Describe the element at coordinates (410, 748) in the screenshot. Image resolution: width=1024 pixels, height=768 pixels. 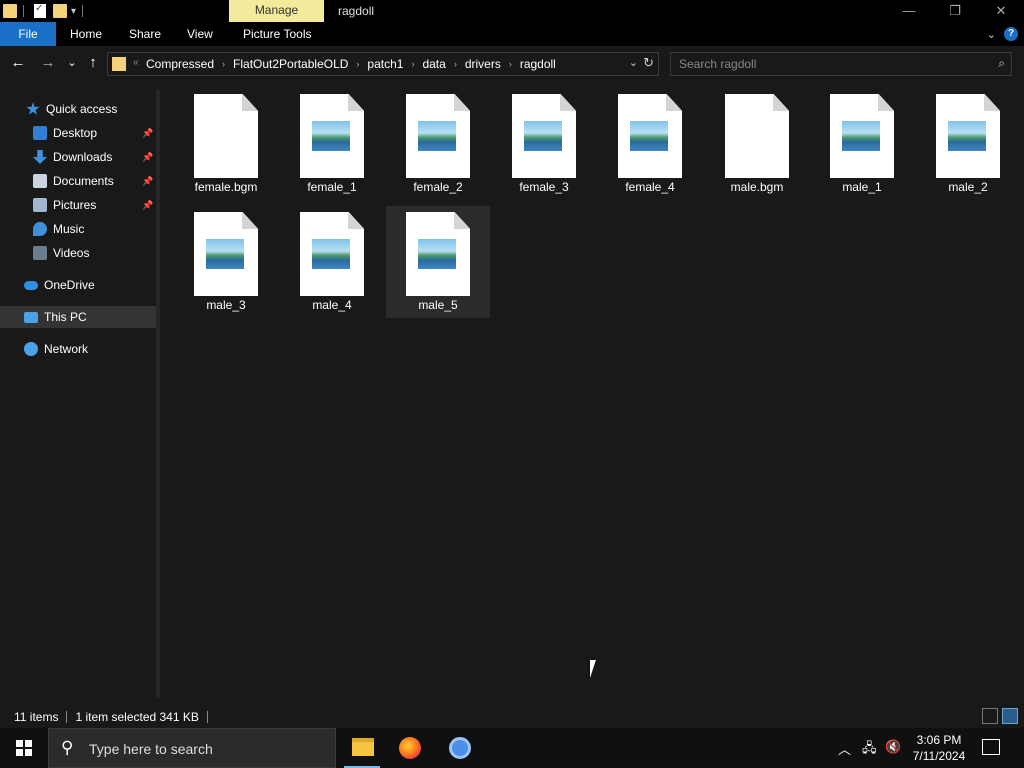
I see `taskbar-firefox` at that location.